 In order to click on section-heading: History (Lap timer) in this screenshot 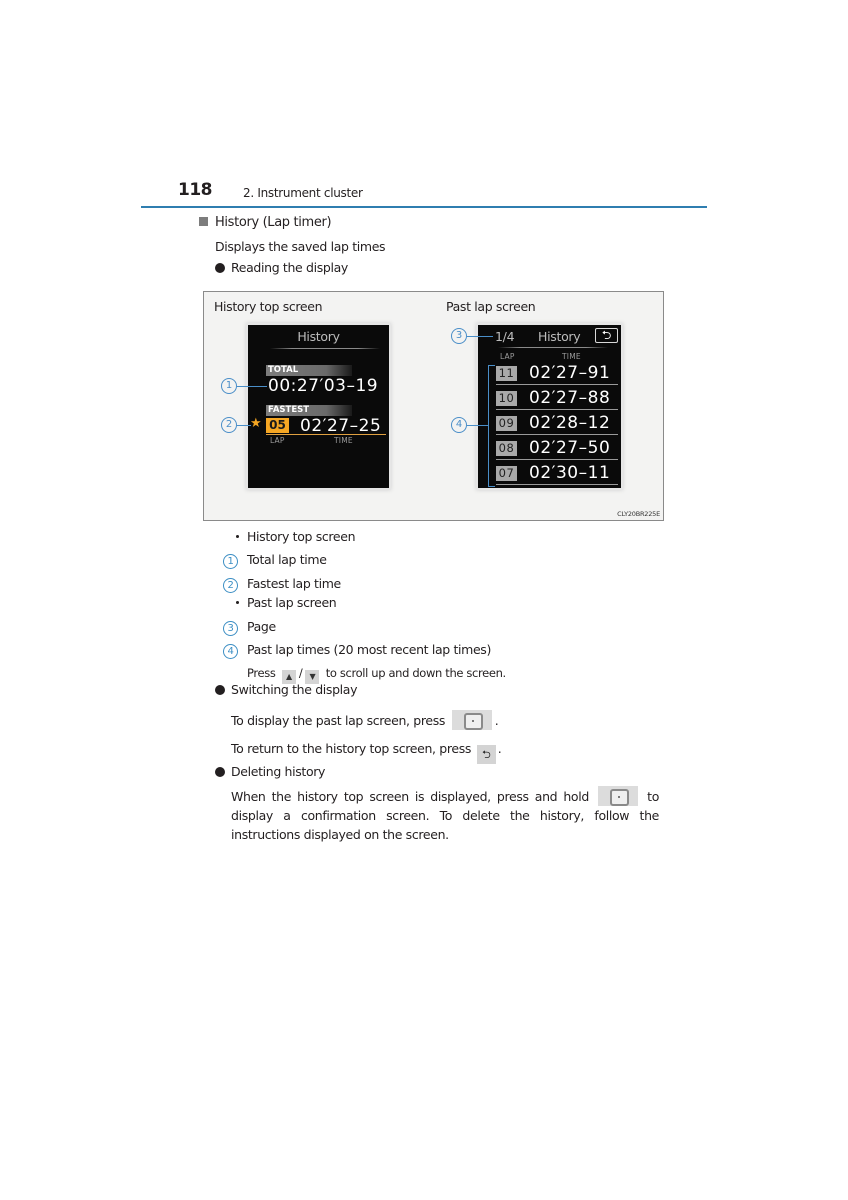, I will do `click(265, 222)`.